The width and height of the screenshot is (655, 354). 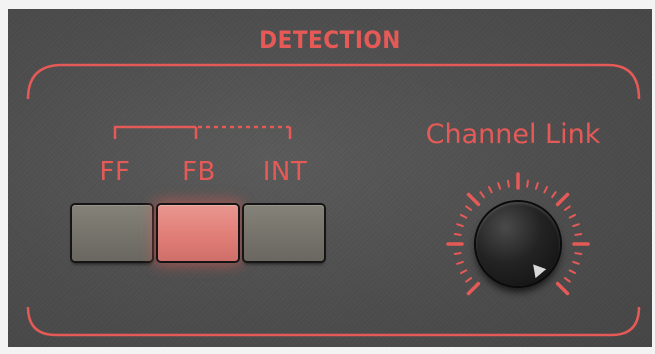 What do you see at coordinates (112, 233) in the screenshot?
I see `ff-button` at bounding box center [112, 233].